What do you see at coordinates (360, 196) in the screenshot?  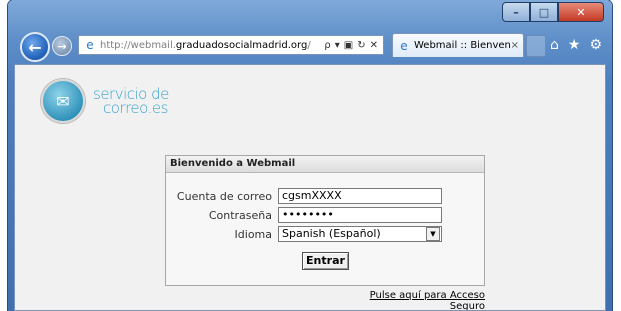 I see `email-field: cgsmXXXX` at bounding box center [360, 196].